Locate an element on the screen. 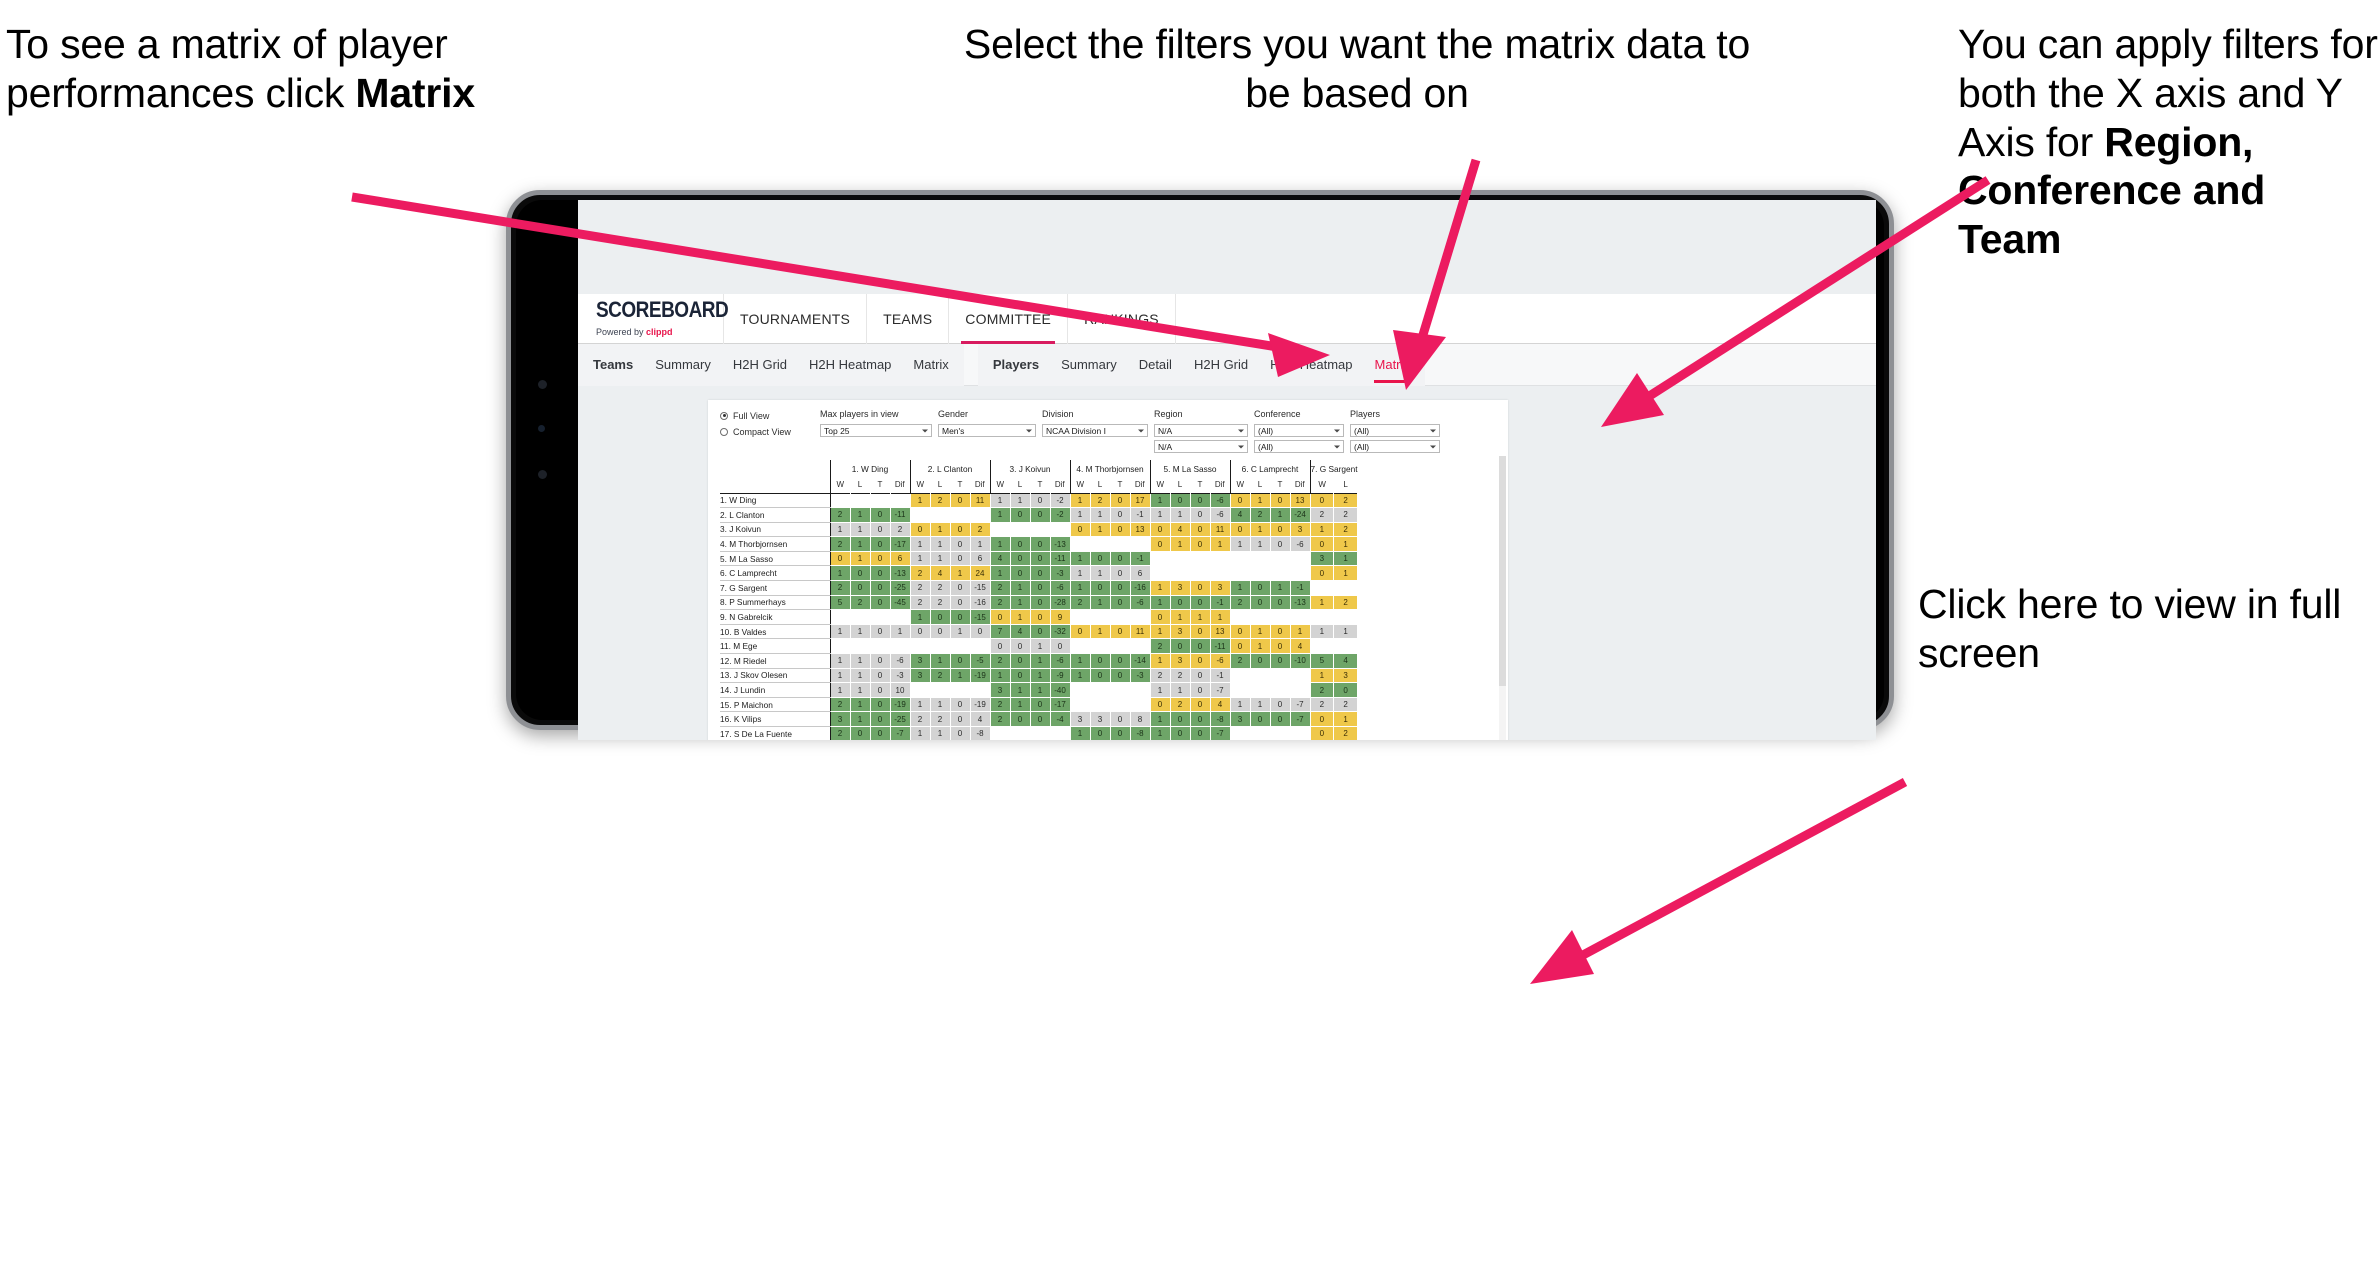  topnav-item-rankings: RANKINGS is located at coordinates (1122, 318).